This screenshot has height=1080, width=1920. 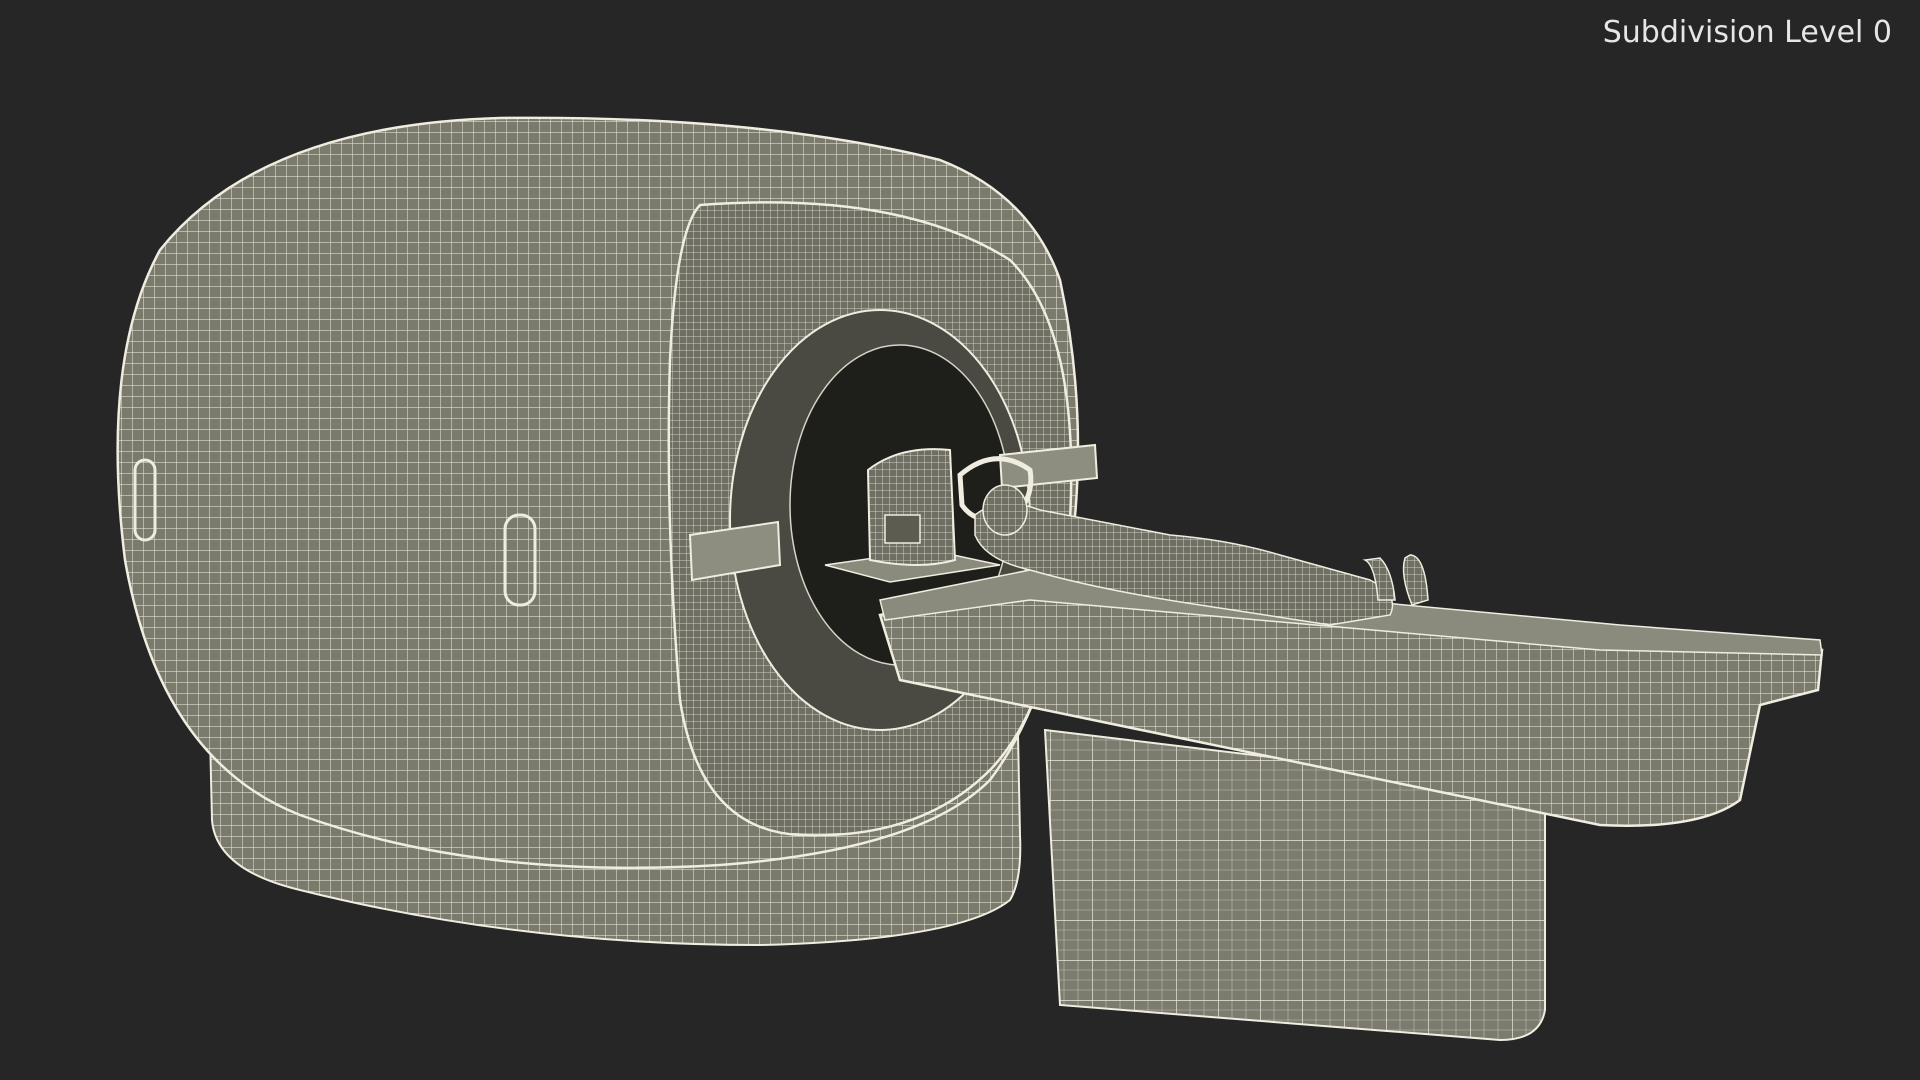 What do you see at coordinates (1747, 32) in the screenshot?
I see `viewport-label: Subdivision Level 0` at bounding box center [1747, 32].